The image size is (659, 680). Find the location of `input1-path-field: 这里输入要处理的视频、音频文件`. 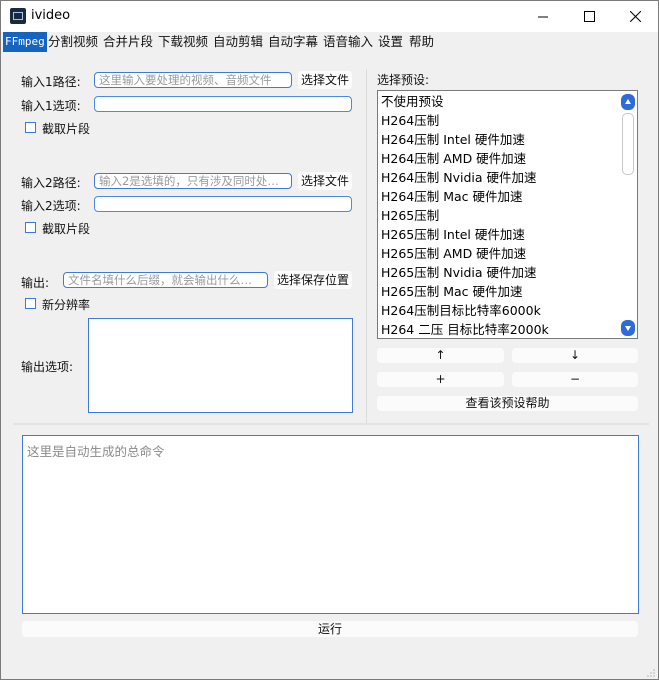

input1-path-field: 这里输入要处理的视频、音频文件 is located at coordinates (193, 80).